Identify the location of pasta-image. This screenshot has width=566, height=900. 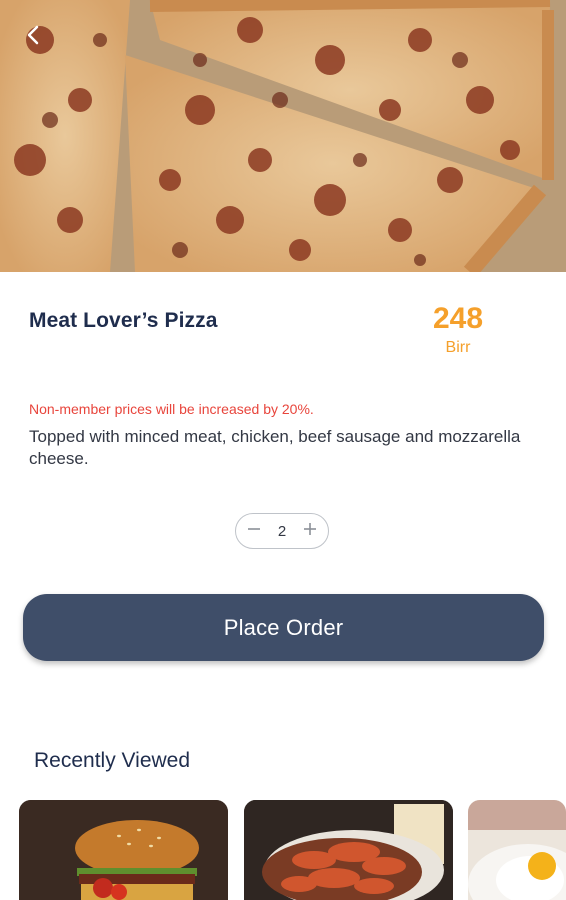
(348, 850).